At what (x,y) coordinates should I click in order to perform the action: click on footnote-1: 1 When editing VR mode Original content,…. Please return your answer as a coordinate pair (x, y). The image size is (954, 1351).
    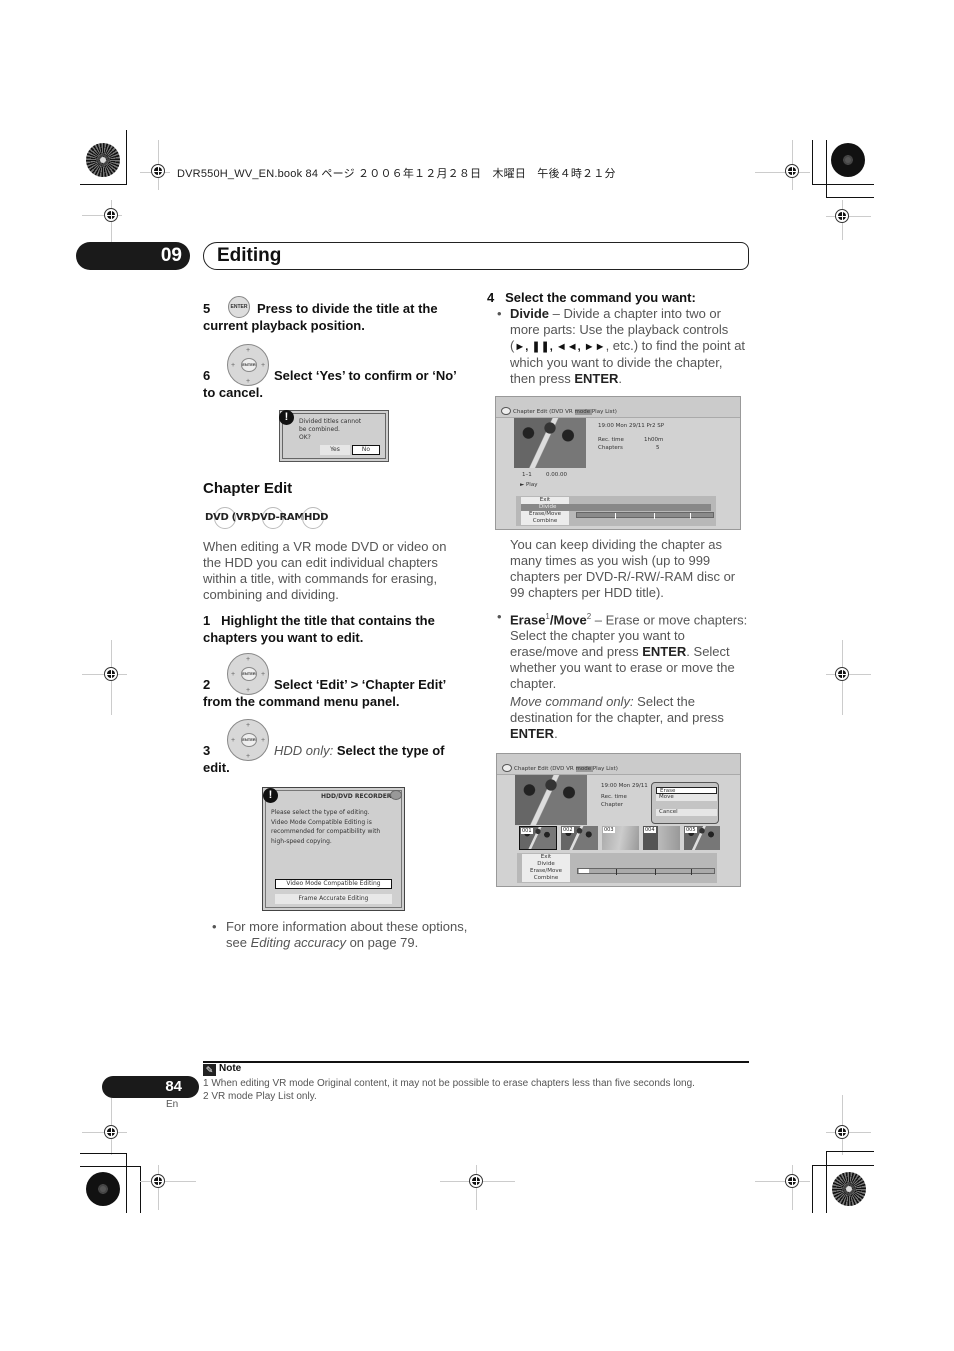
    Looking at the image, I should click on (449, 1083).